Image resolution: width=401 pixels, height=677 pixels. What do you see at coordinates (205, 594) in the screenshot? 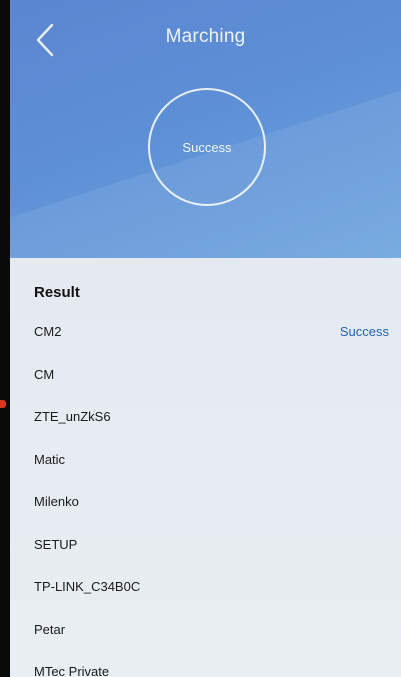
I see `list-item: TP-LINK_C34B0C` at bounding box center [205, 594].